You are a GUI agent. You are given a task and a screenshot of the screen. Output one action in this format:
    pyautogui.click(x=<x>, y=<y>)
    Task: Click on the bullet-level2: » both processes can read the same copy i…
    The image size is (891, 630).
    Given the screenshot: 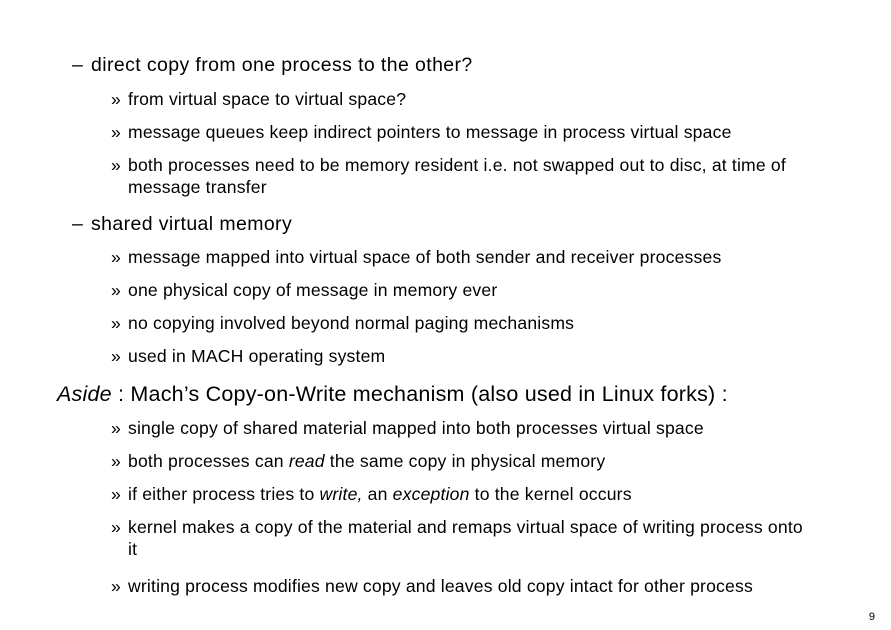 What is the action you would take?
    pyautogui.click(x=445, y=461)
    